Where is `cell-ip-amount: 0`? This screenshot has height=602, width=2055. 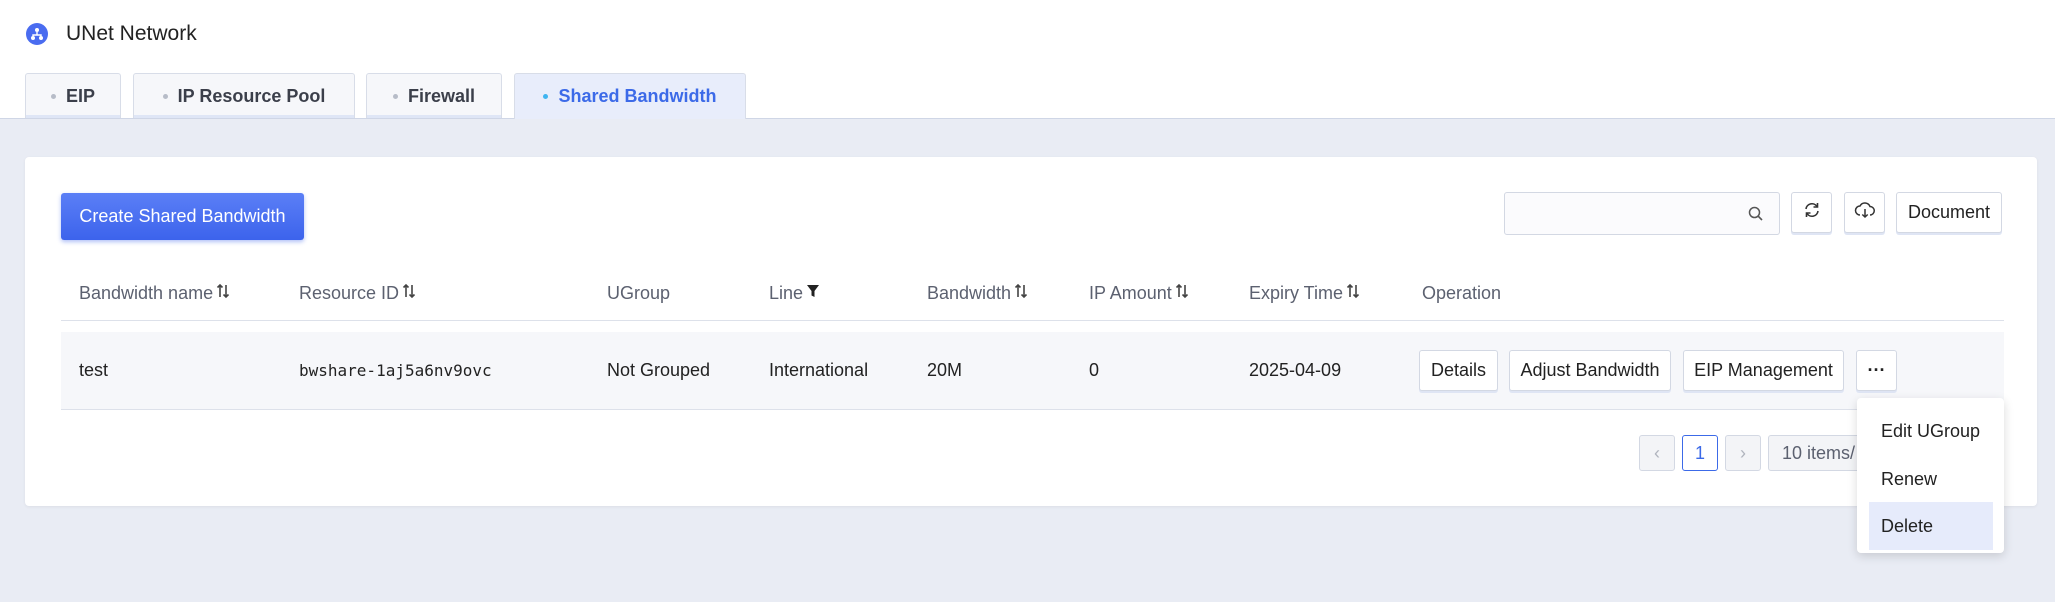 cell-ip-amount: 0 is located at coordinates (1094, 370).